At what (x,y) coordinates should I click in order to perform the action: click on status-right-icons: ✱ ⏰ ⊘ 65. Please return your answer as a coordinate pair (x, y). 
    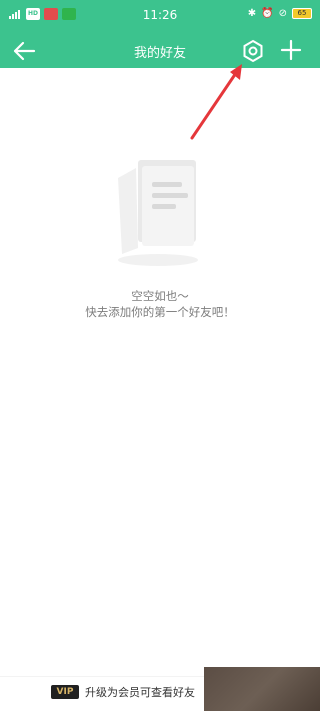
    Looking at the image, I should click on (280, 13).